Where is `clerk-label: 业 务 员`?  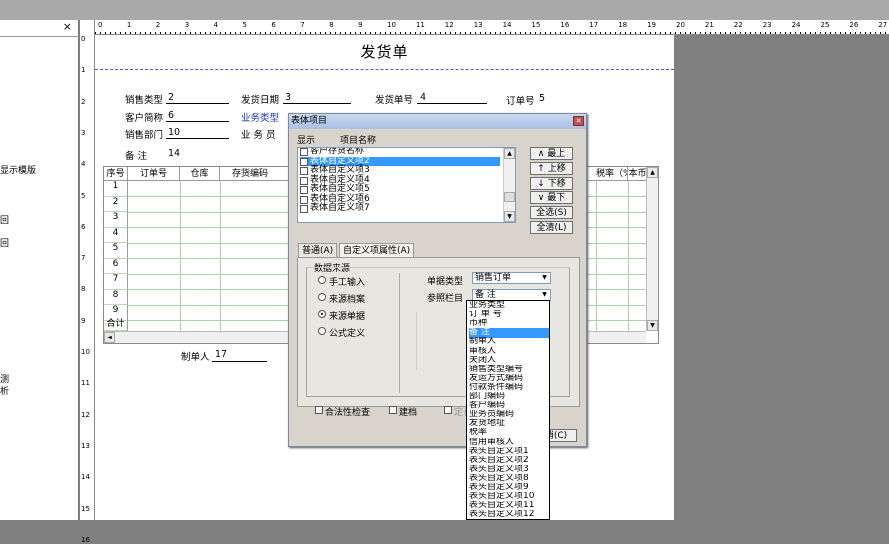
clerk-label: 业 务 员 is located at coordinates (258, 134).